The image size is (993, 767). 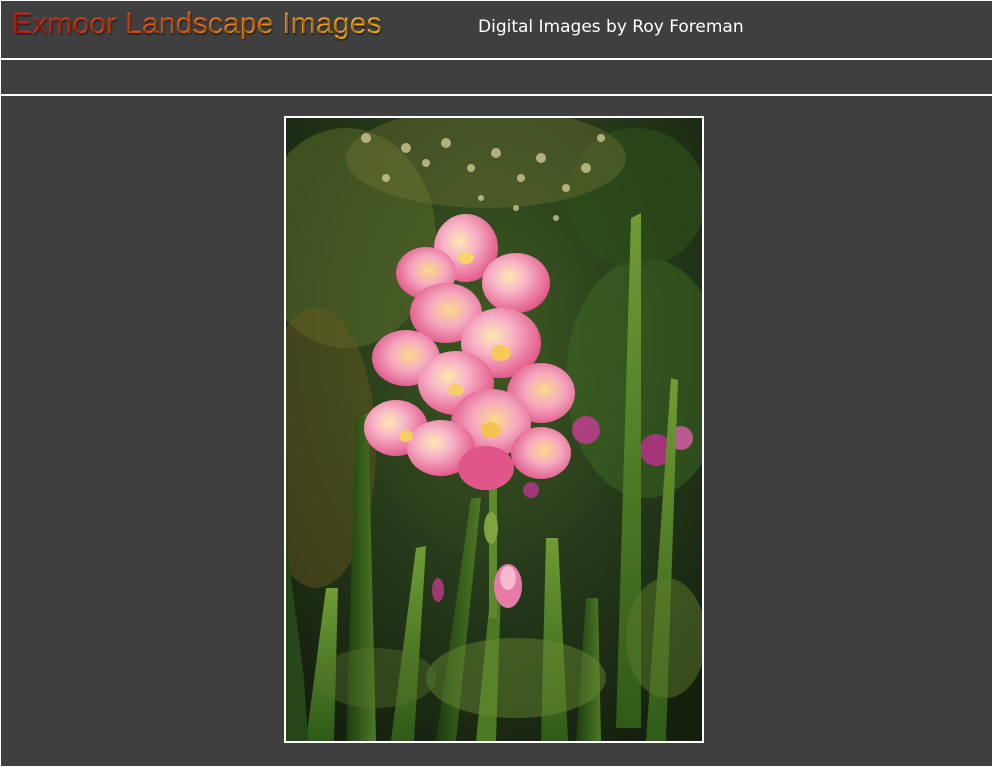 I want to click on nav-bar, so click(x=496, y=77).